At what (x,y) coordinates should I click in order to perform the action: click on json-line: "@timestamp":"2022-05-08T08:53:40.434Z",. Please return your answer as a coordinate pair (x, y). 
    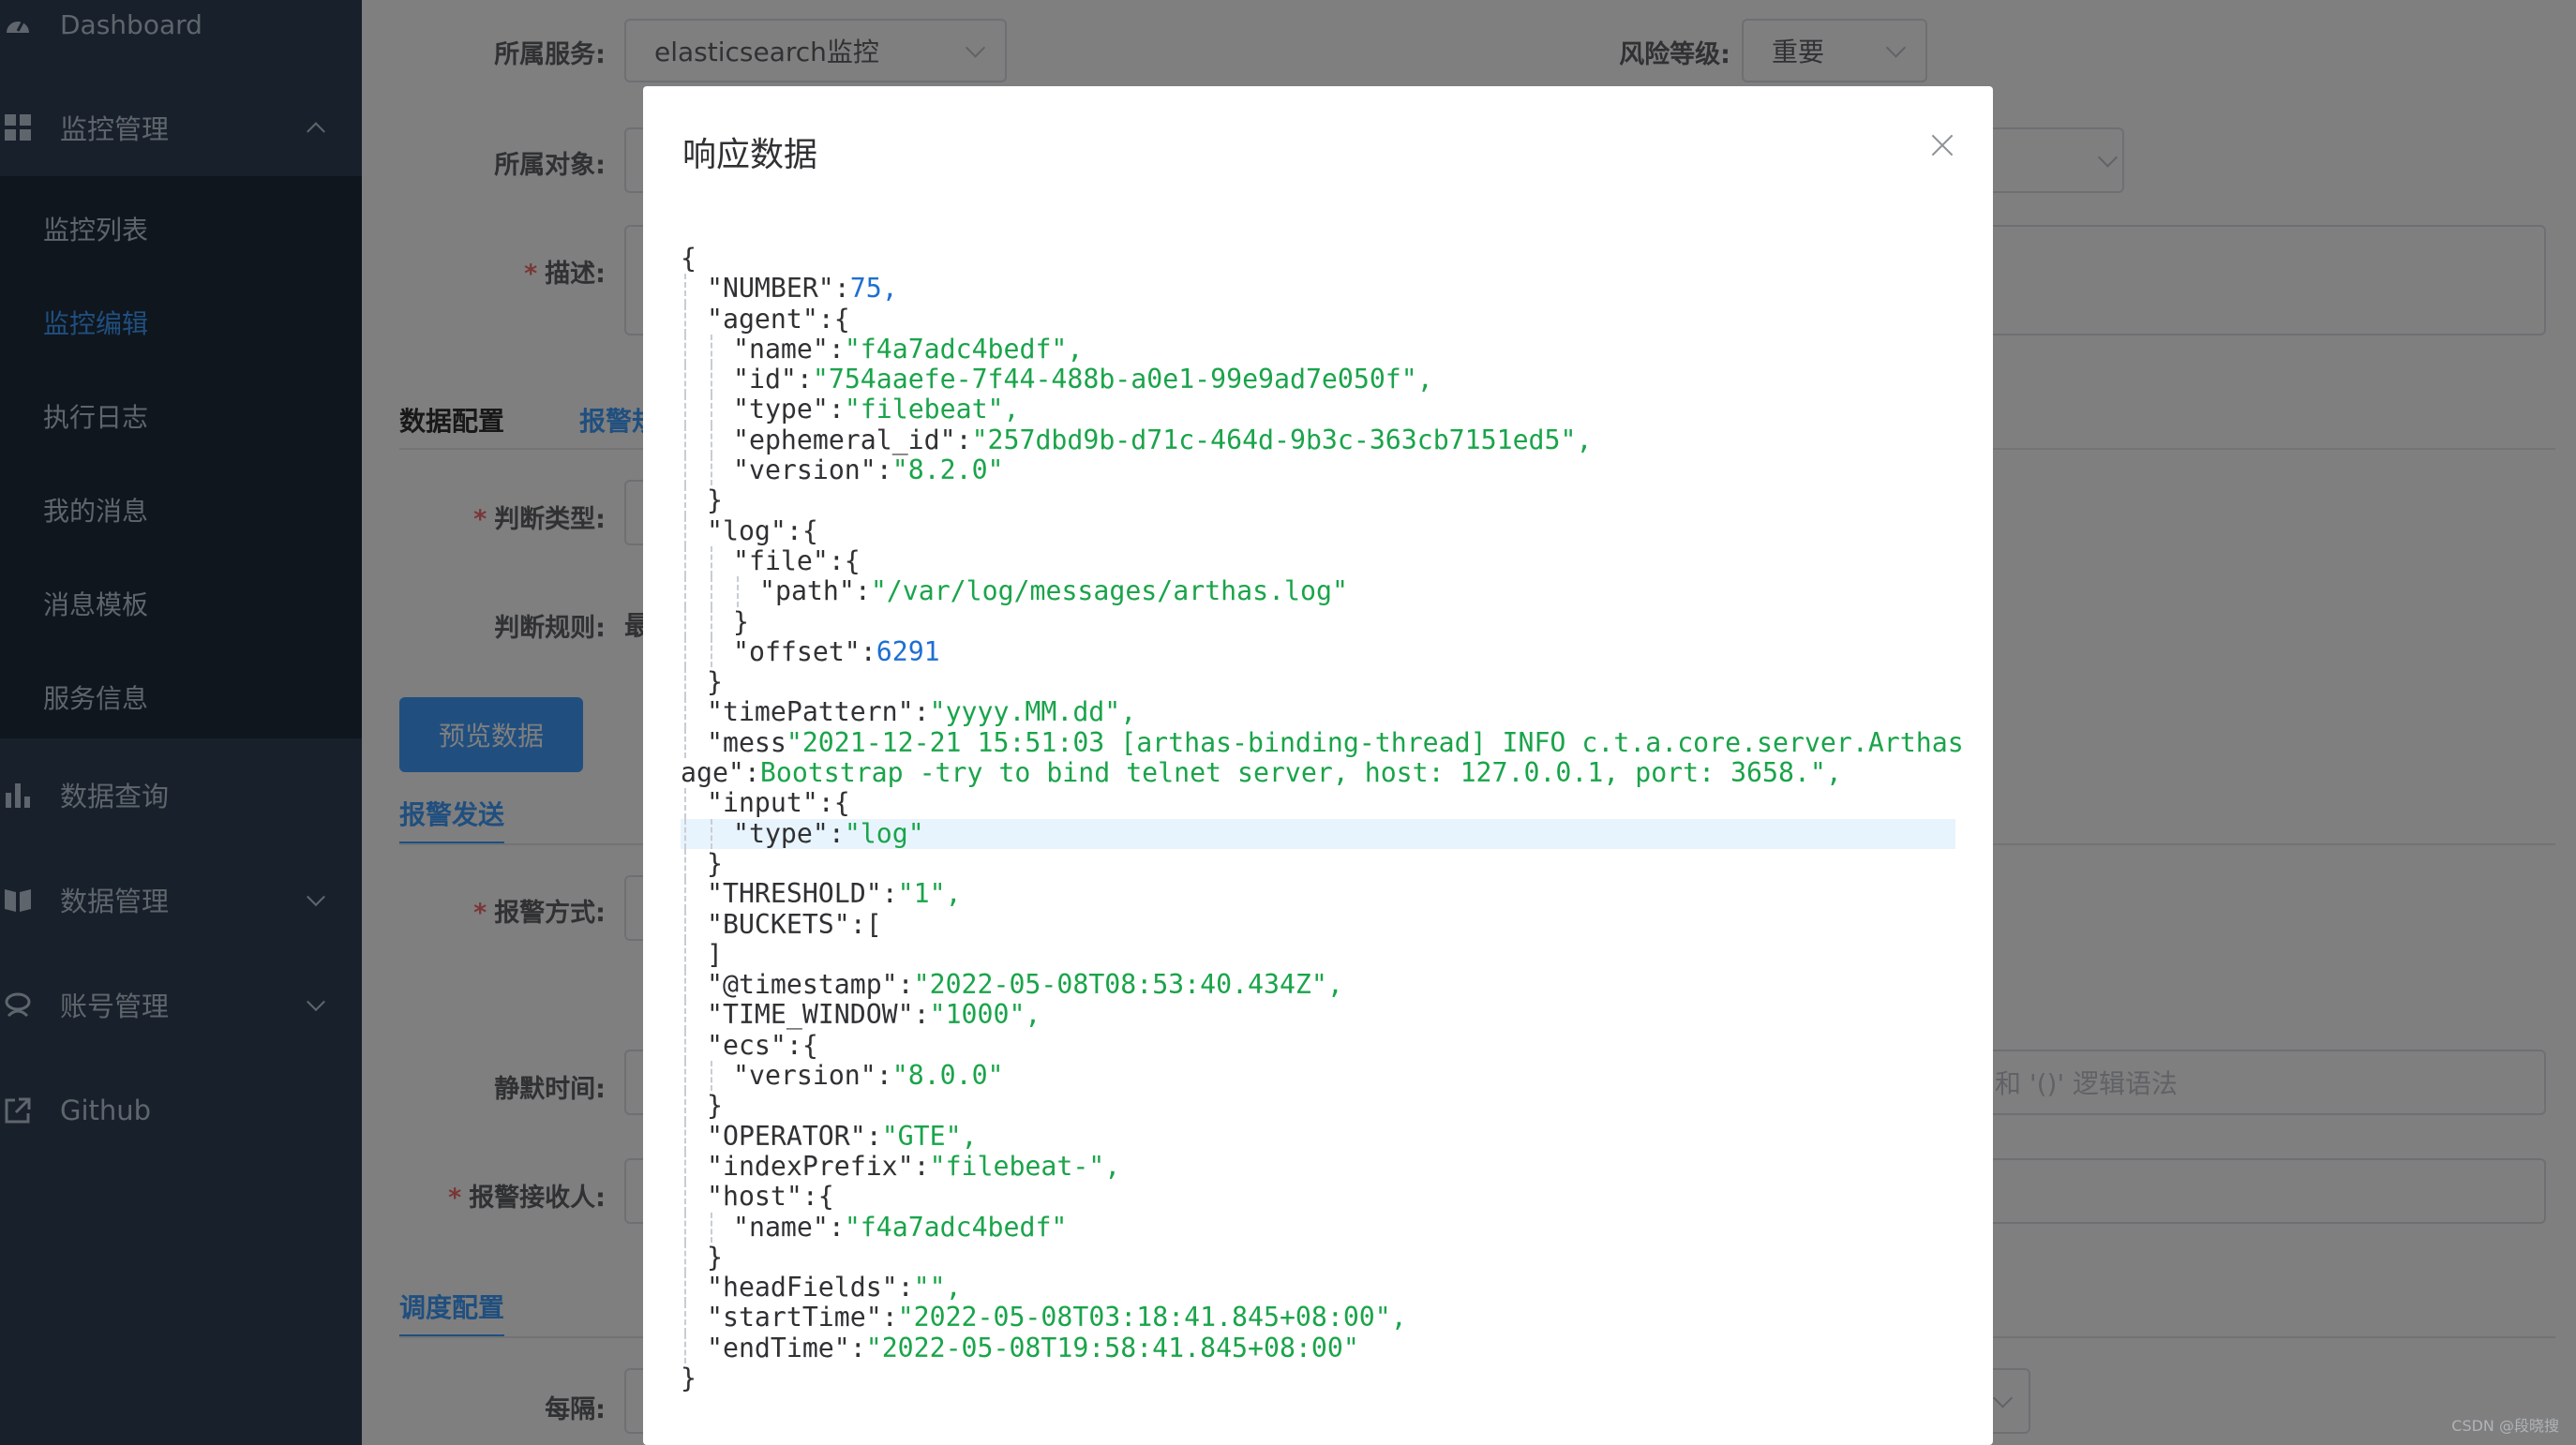
    Looking at the image, I should click on (1318, 985).